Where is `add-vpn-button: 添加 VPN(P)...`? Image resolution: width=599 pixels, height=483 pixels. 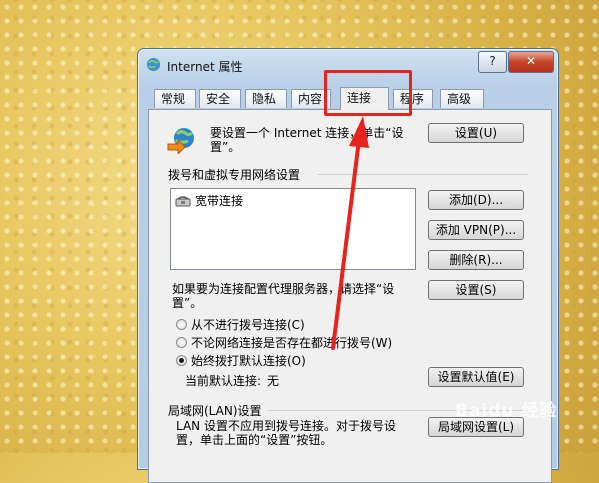
add-vpn-button: 添加 VPN(P)... is located at coordinates (476, 230).